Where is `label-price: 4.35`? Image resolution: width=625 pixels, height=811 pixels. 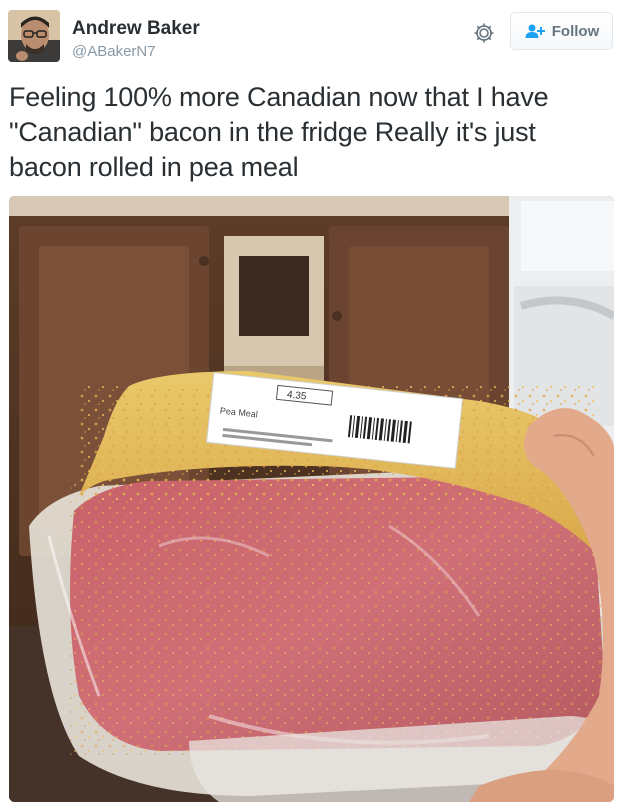 label-price: 4.35 is located at coordinates (296, 395).